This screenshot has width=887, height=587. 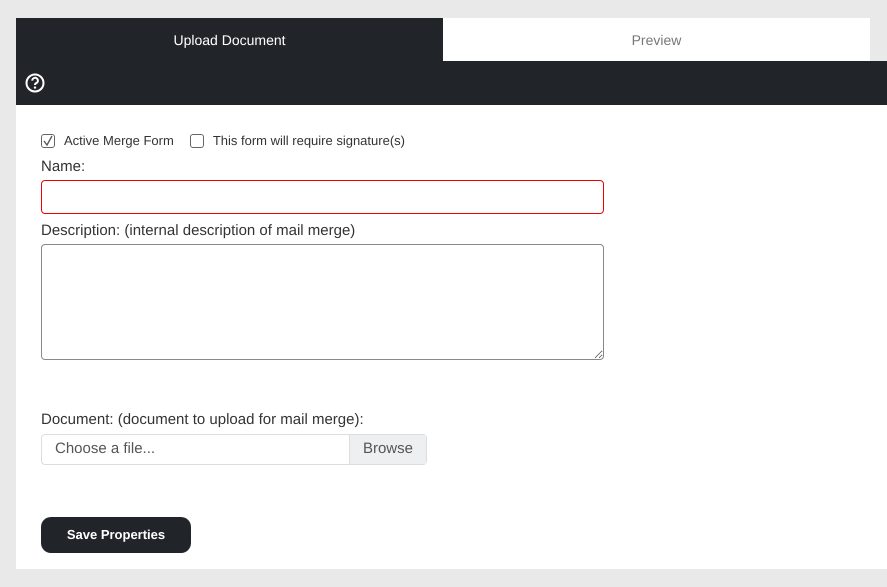 I want to click on save-button: Save Properties, so click(x=116, y=534).